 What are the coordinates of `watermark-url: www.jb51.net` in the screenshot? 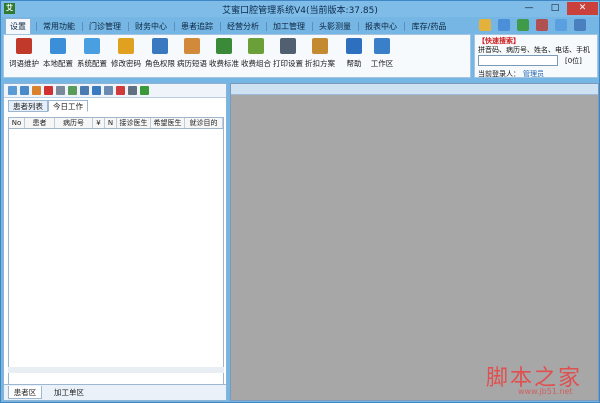 It's located at (545, 391).